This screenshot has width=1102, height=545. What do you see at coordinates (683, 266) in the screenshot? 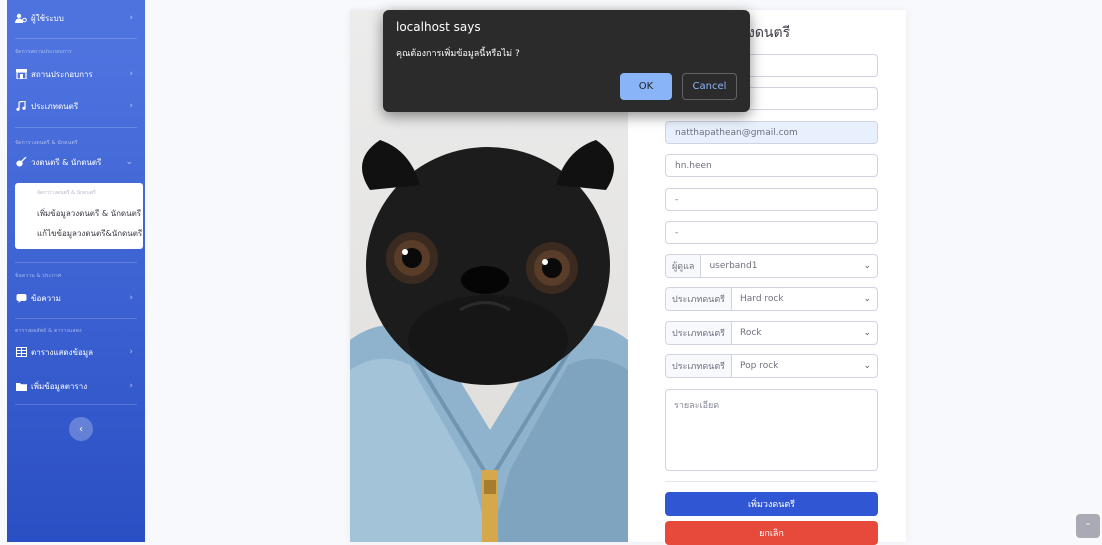
I see `manager-label: ผู้ดูแล` at bounding box center [683, 266].